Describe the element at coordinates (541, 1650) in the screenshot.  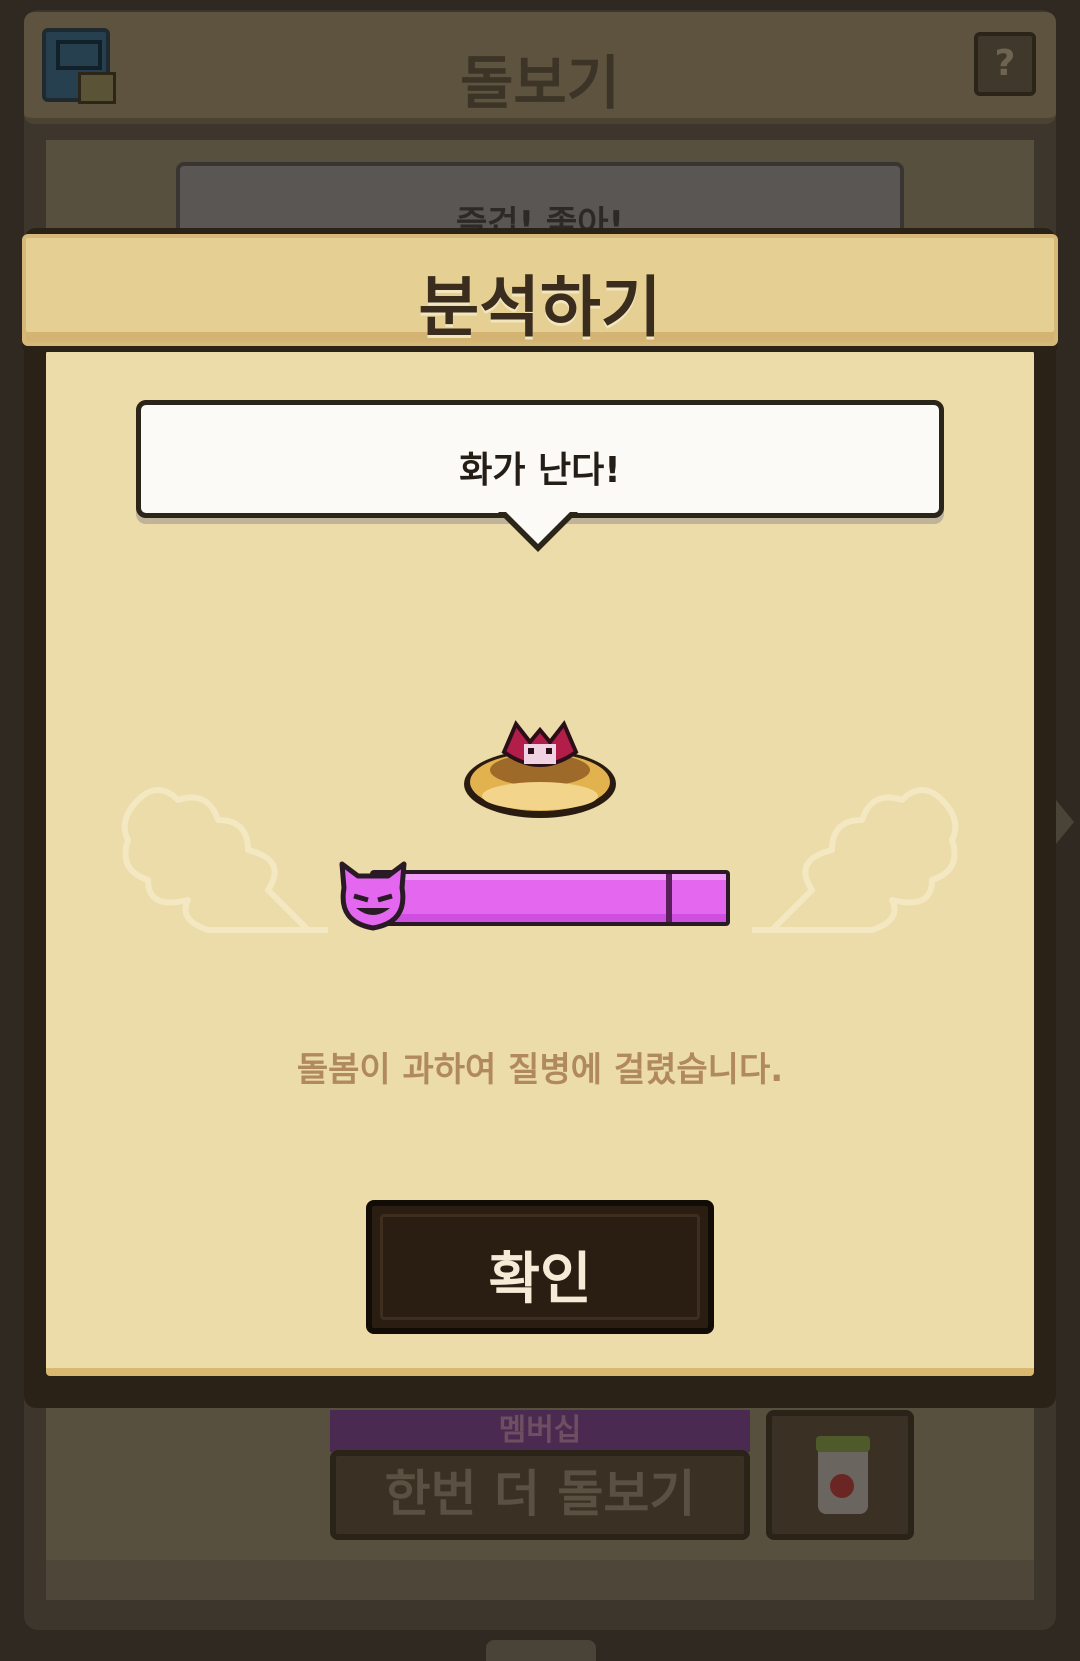
I see `background-bottom-tab` at that location.